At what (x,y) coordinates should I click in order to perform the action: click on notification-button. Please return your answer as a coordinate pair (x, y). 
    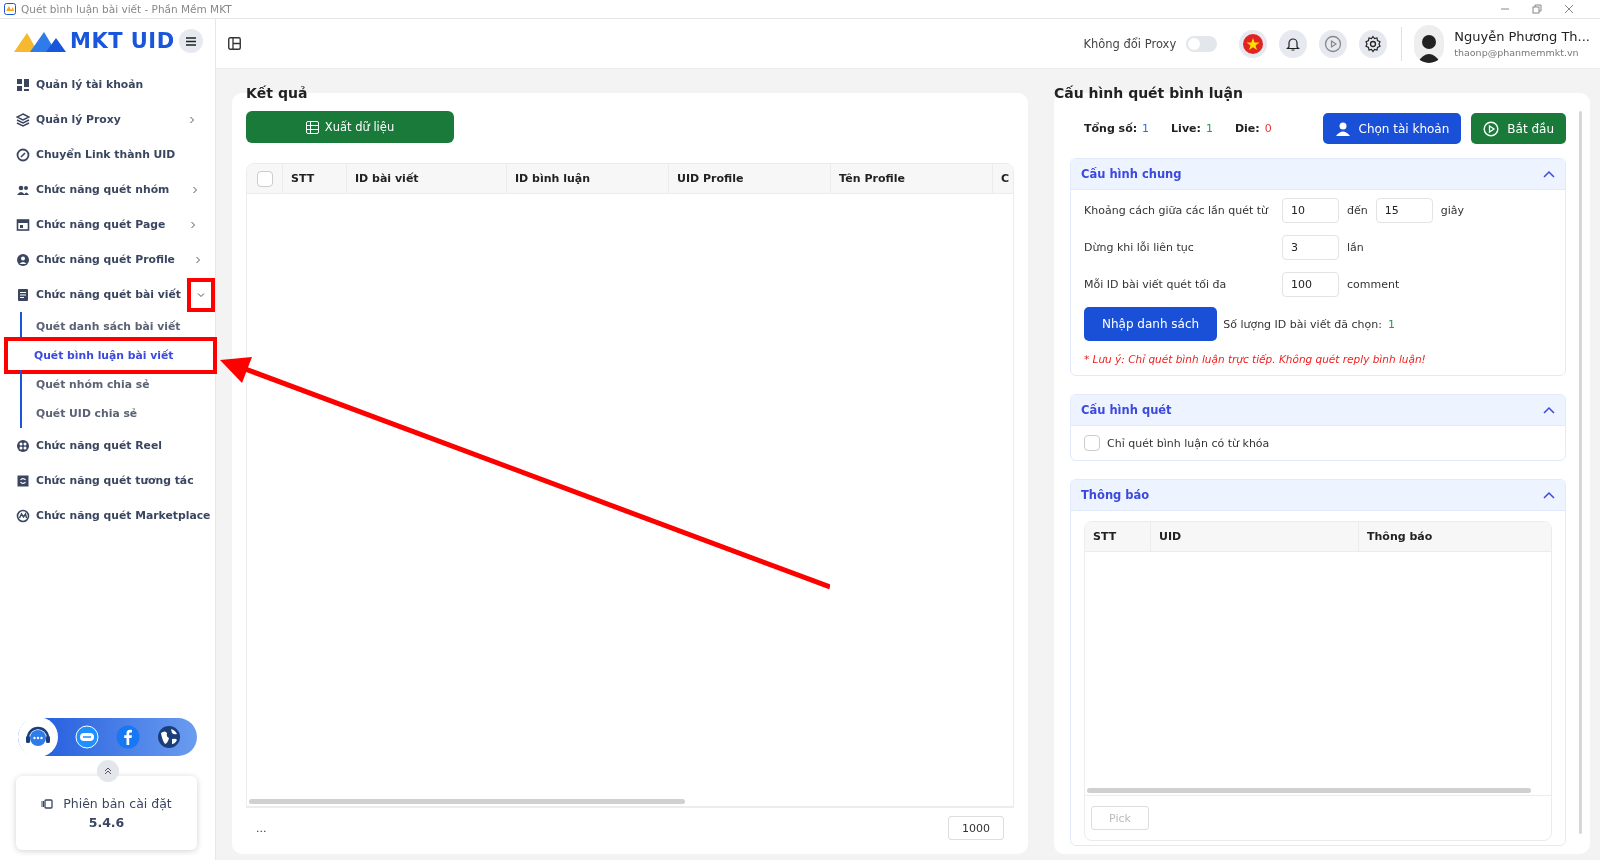
    Looking at the image, I should click on (1293, 43).